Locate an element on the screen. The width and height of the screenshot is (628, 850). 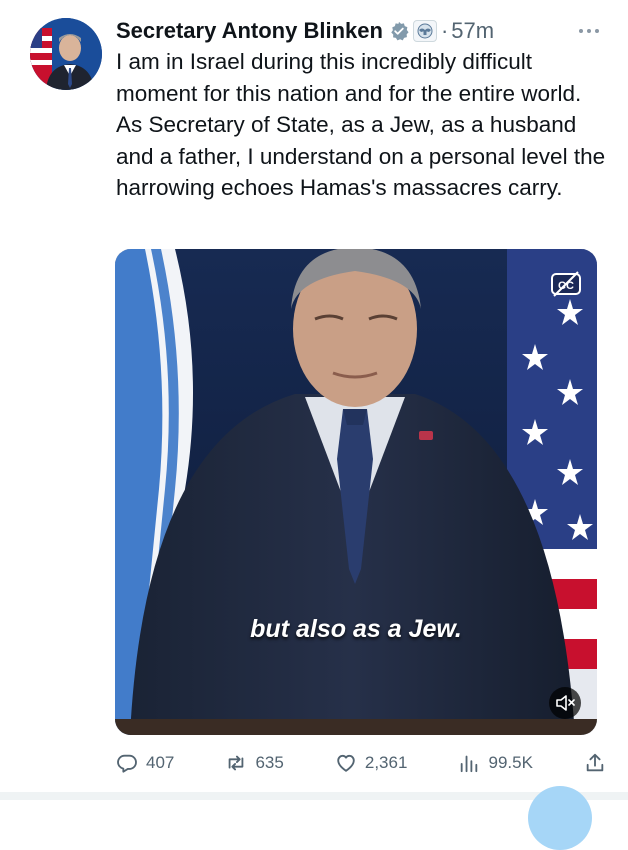
views-button: 99.5K is located at coordinates (495, 763).